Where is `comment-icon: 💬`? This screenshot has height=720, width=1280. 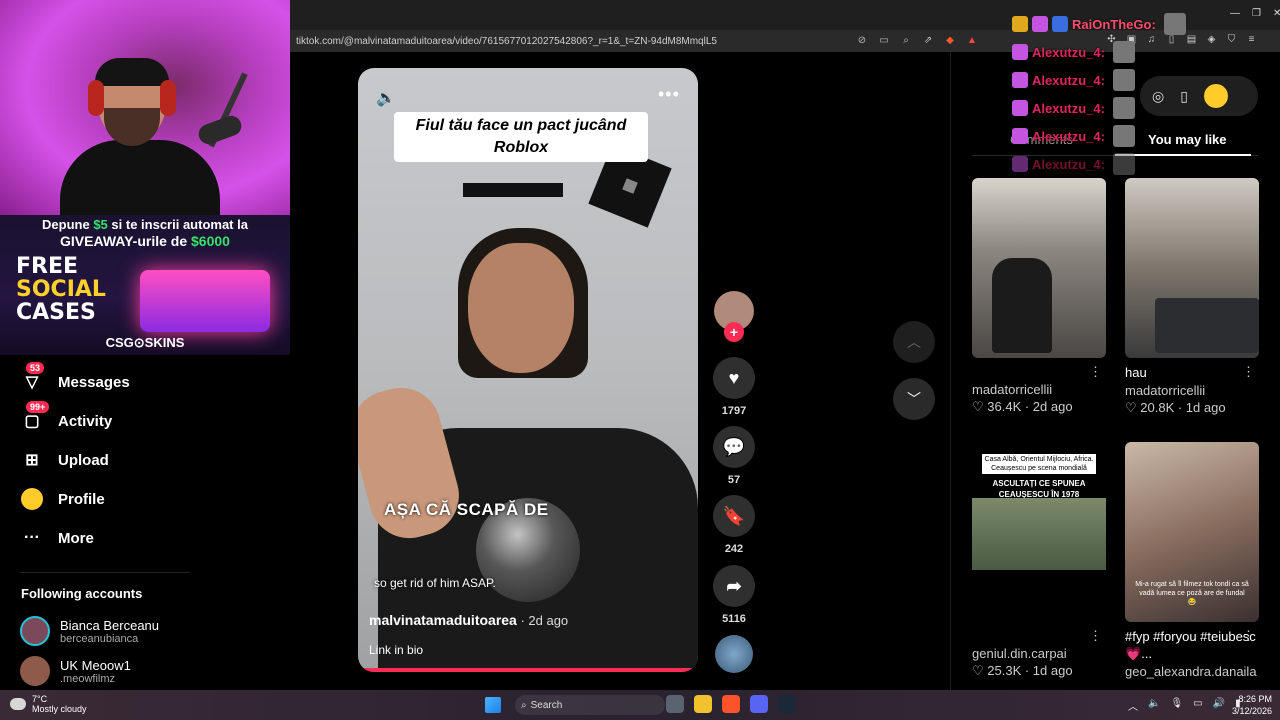
comment-icon: 💬 is located at coordinates (734, 447).